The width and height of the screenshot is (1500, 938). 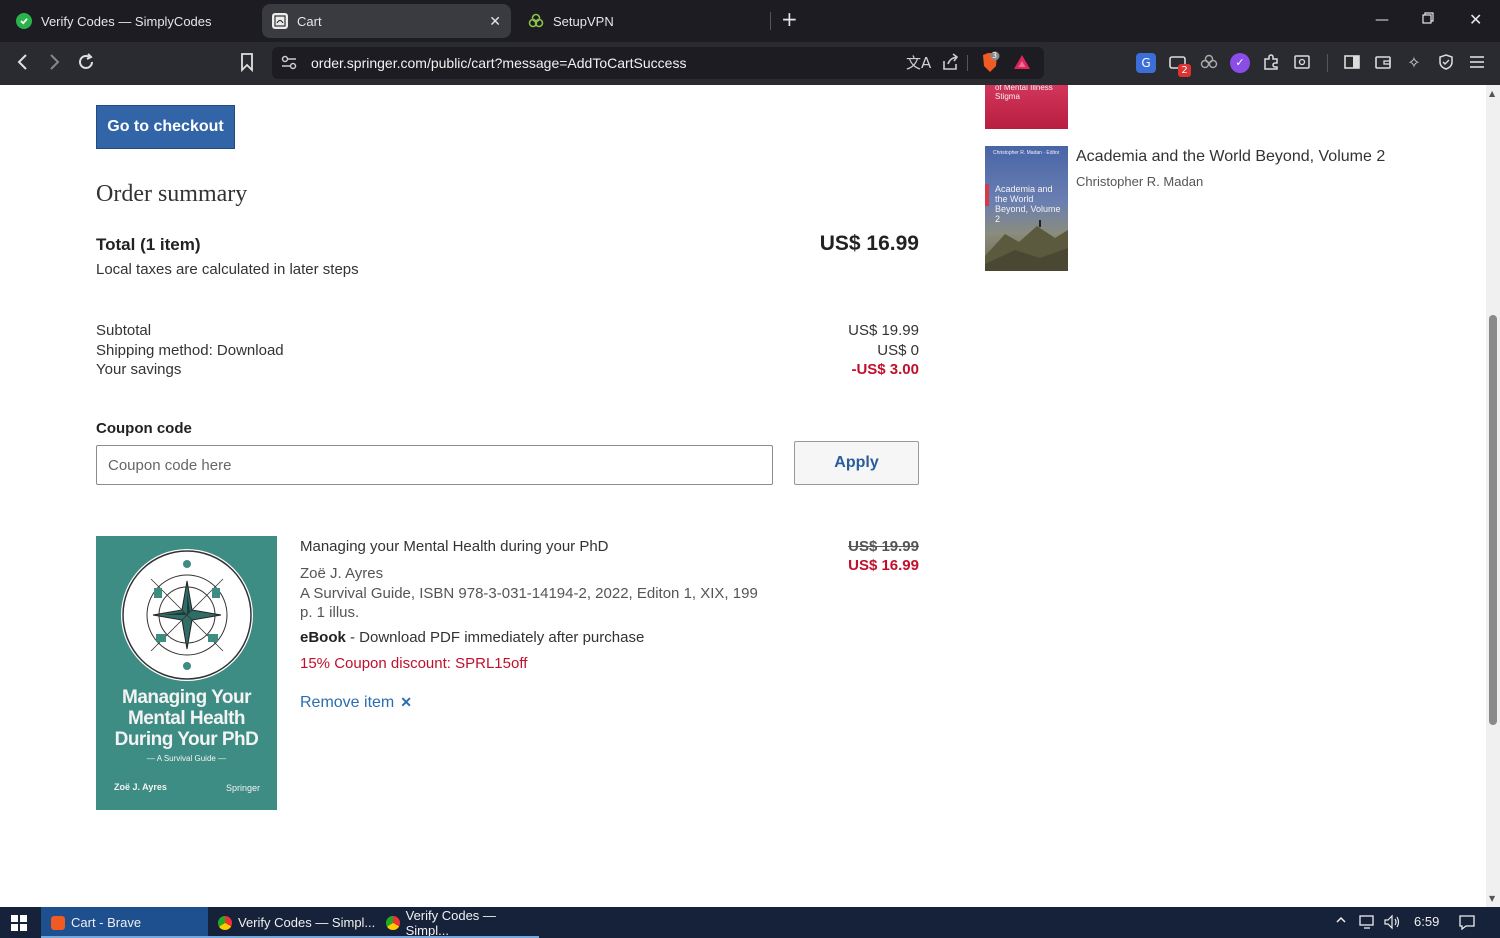 What do you see at coordinates (1367, 924) in the screenshot?
I see `network-icon` at bounding box center [1367, 924].